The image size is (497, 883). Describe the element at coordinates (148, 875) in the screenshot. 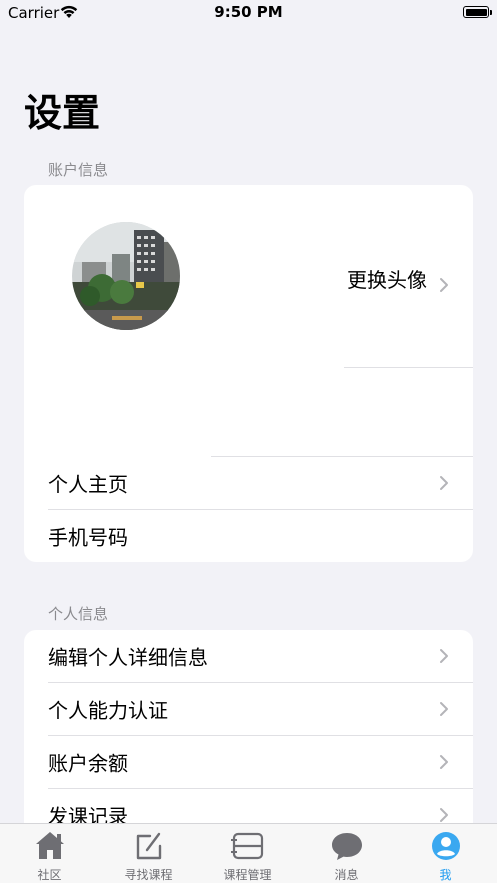

I see `tab-label: 寻找课程` at that location.